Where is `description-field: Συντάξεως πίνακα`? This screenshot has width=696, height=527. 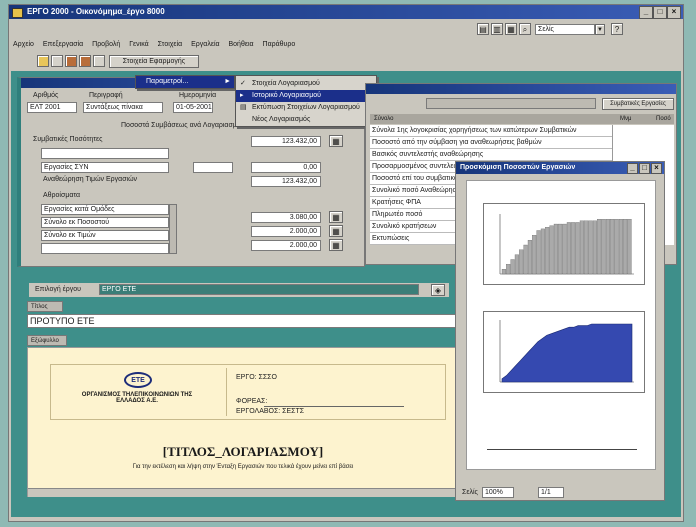
description-field: Συντάξεως πίνακα is located at coordinates (123, 107).